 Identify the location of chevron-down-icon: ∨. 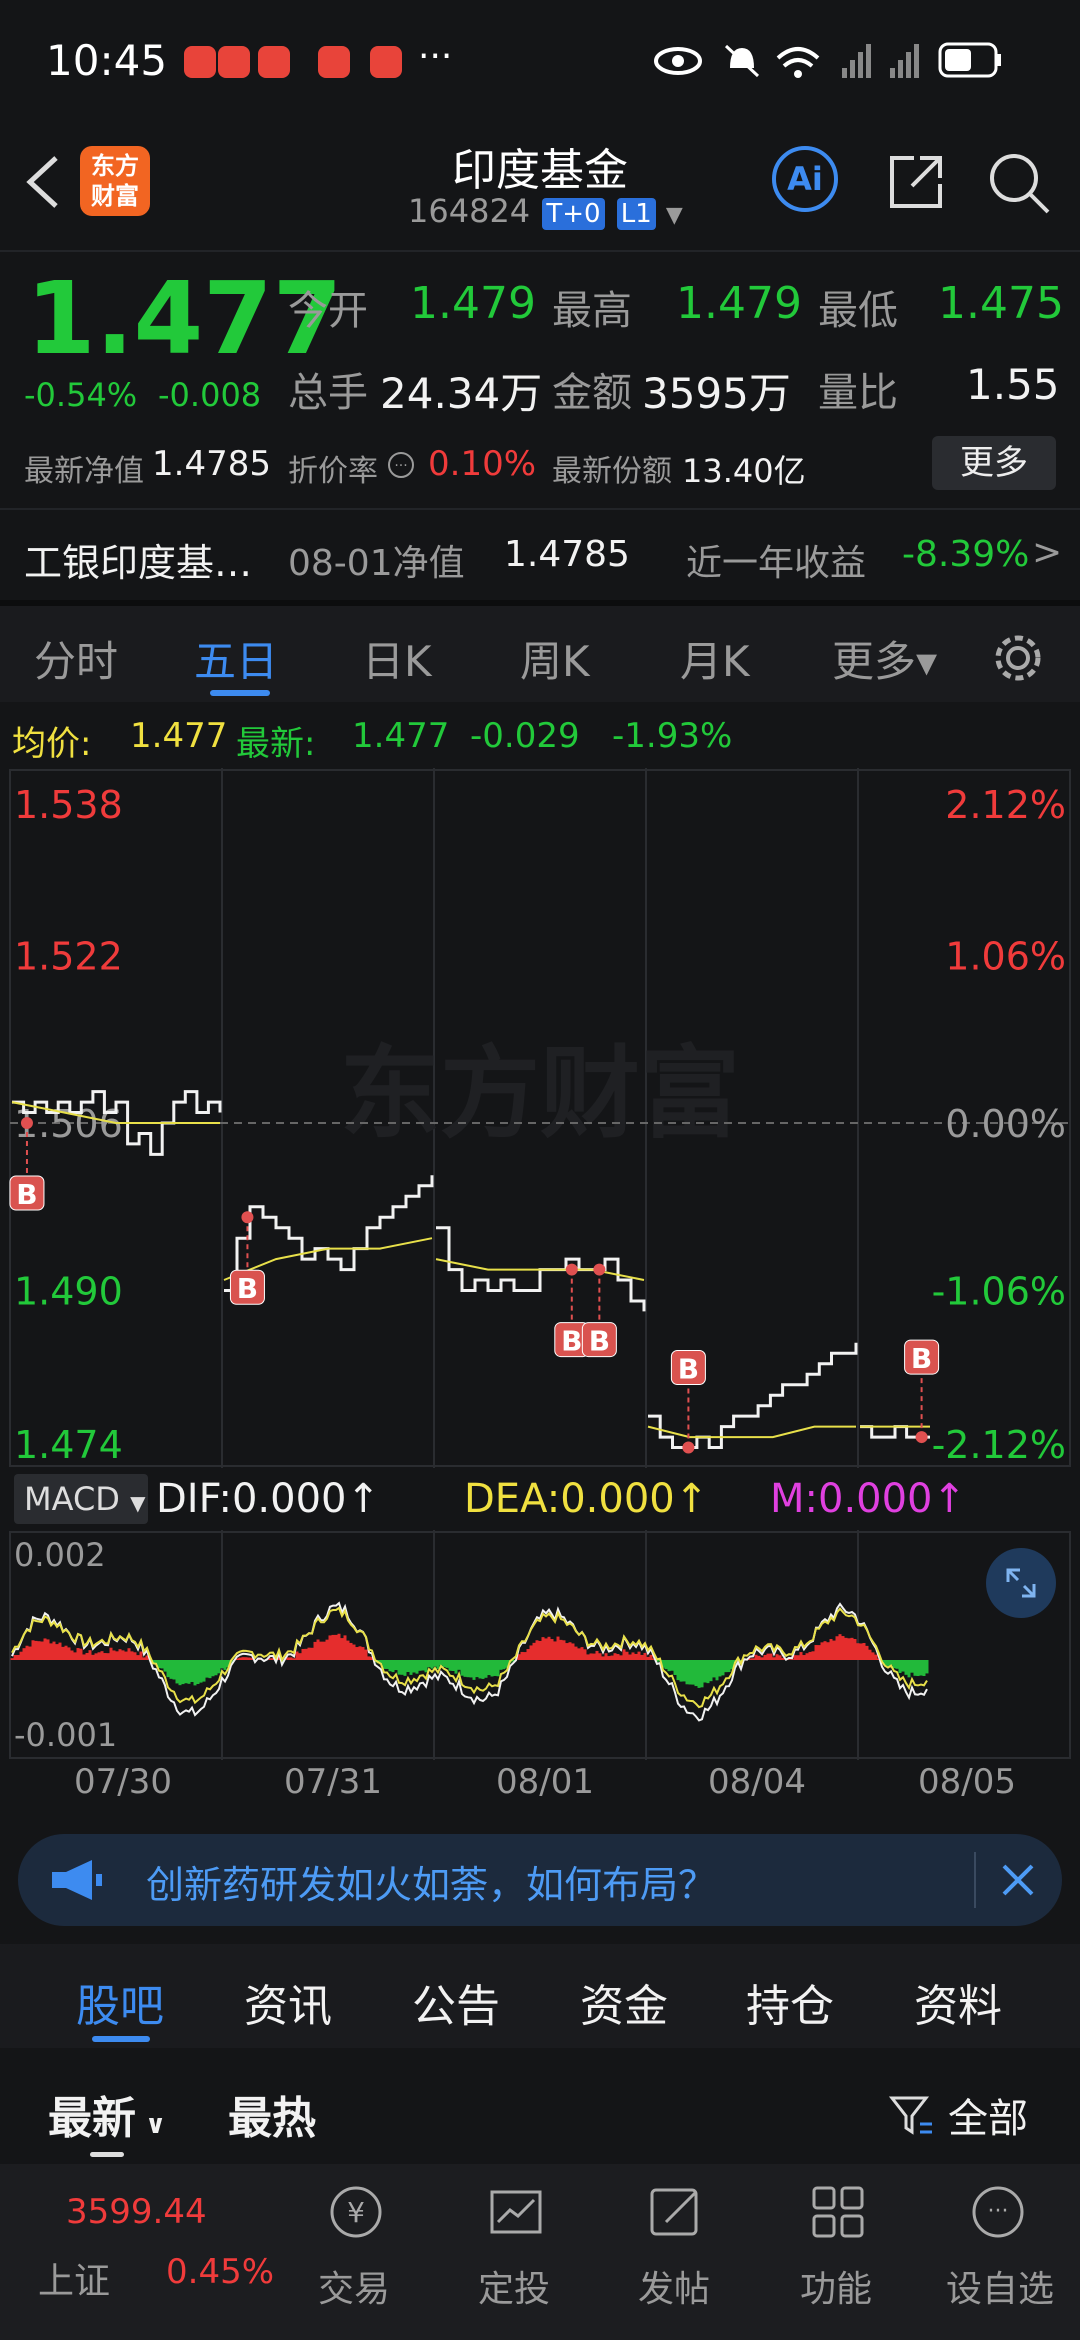
(151, 2125).